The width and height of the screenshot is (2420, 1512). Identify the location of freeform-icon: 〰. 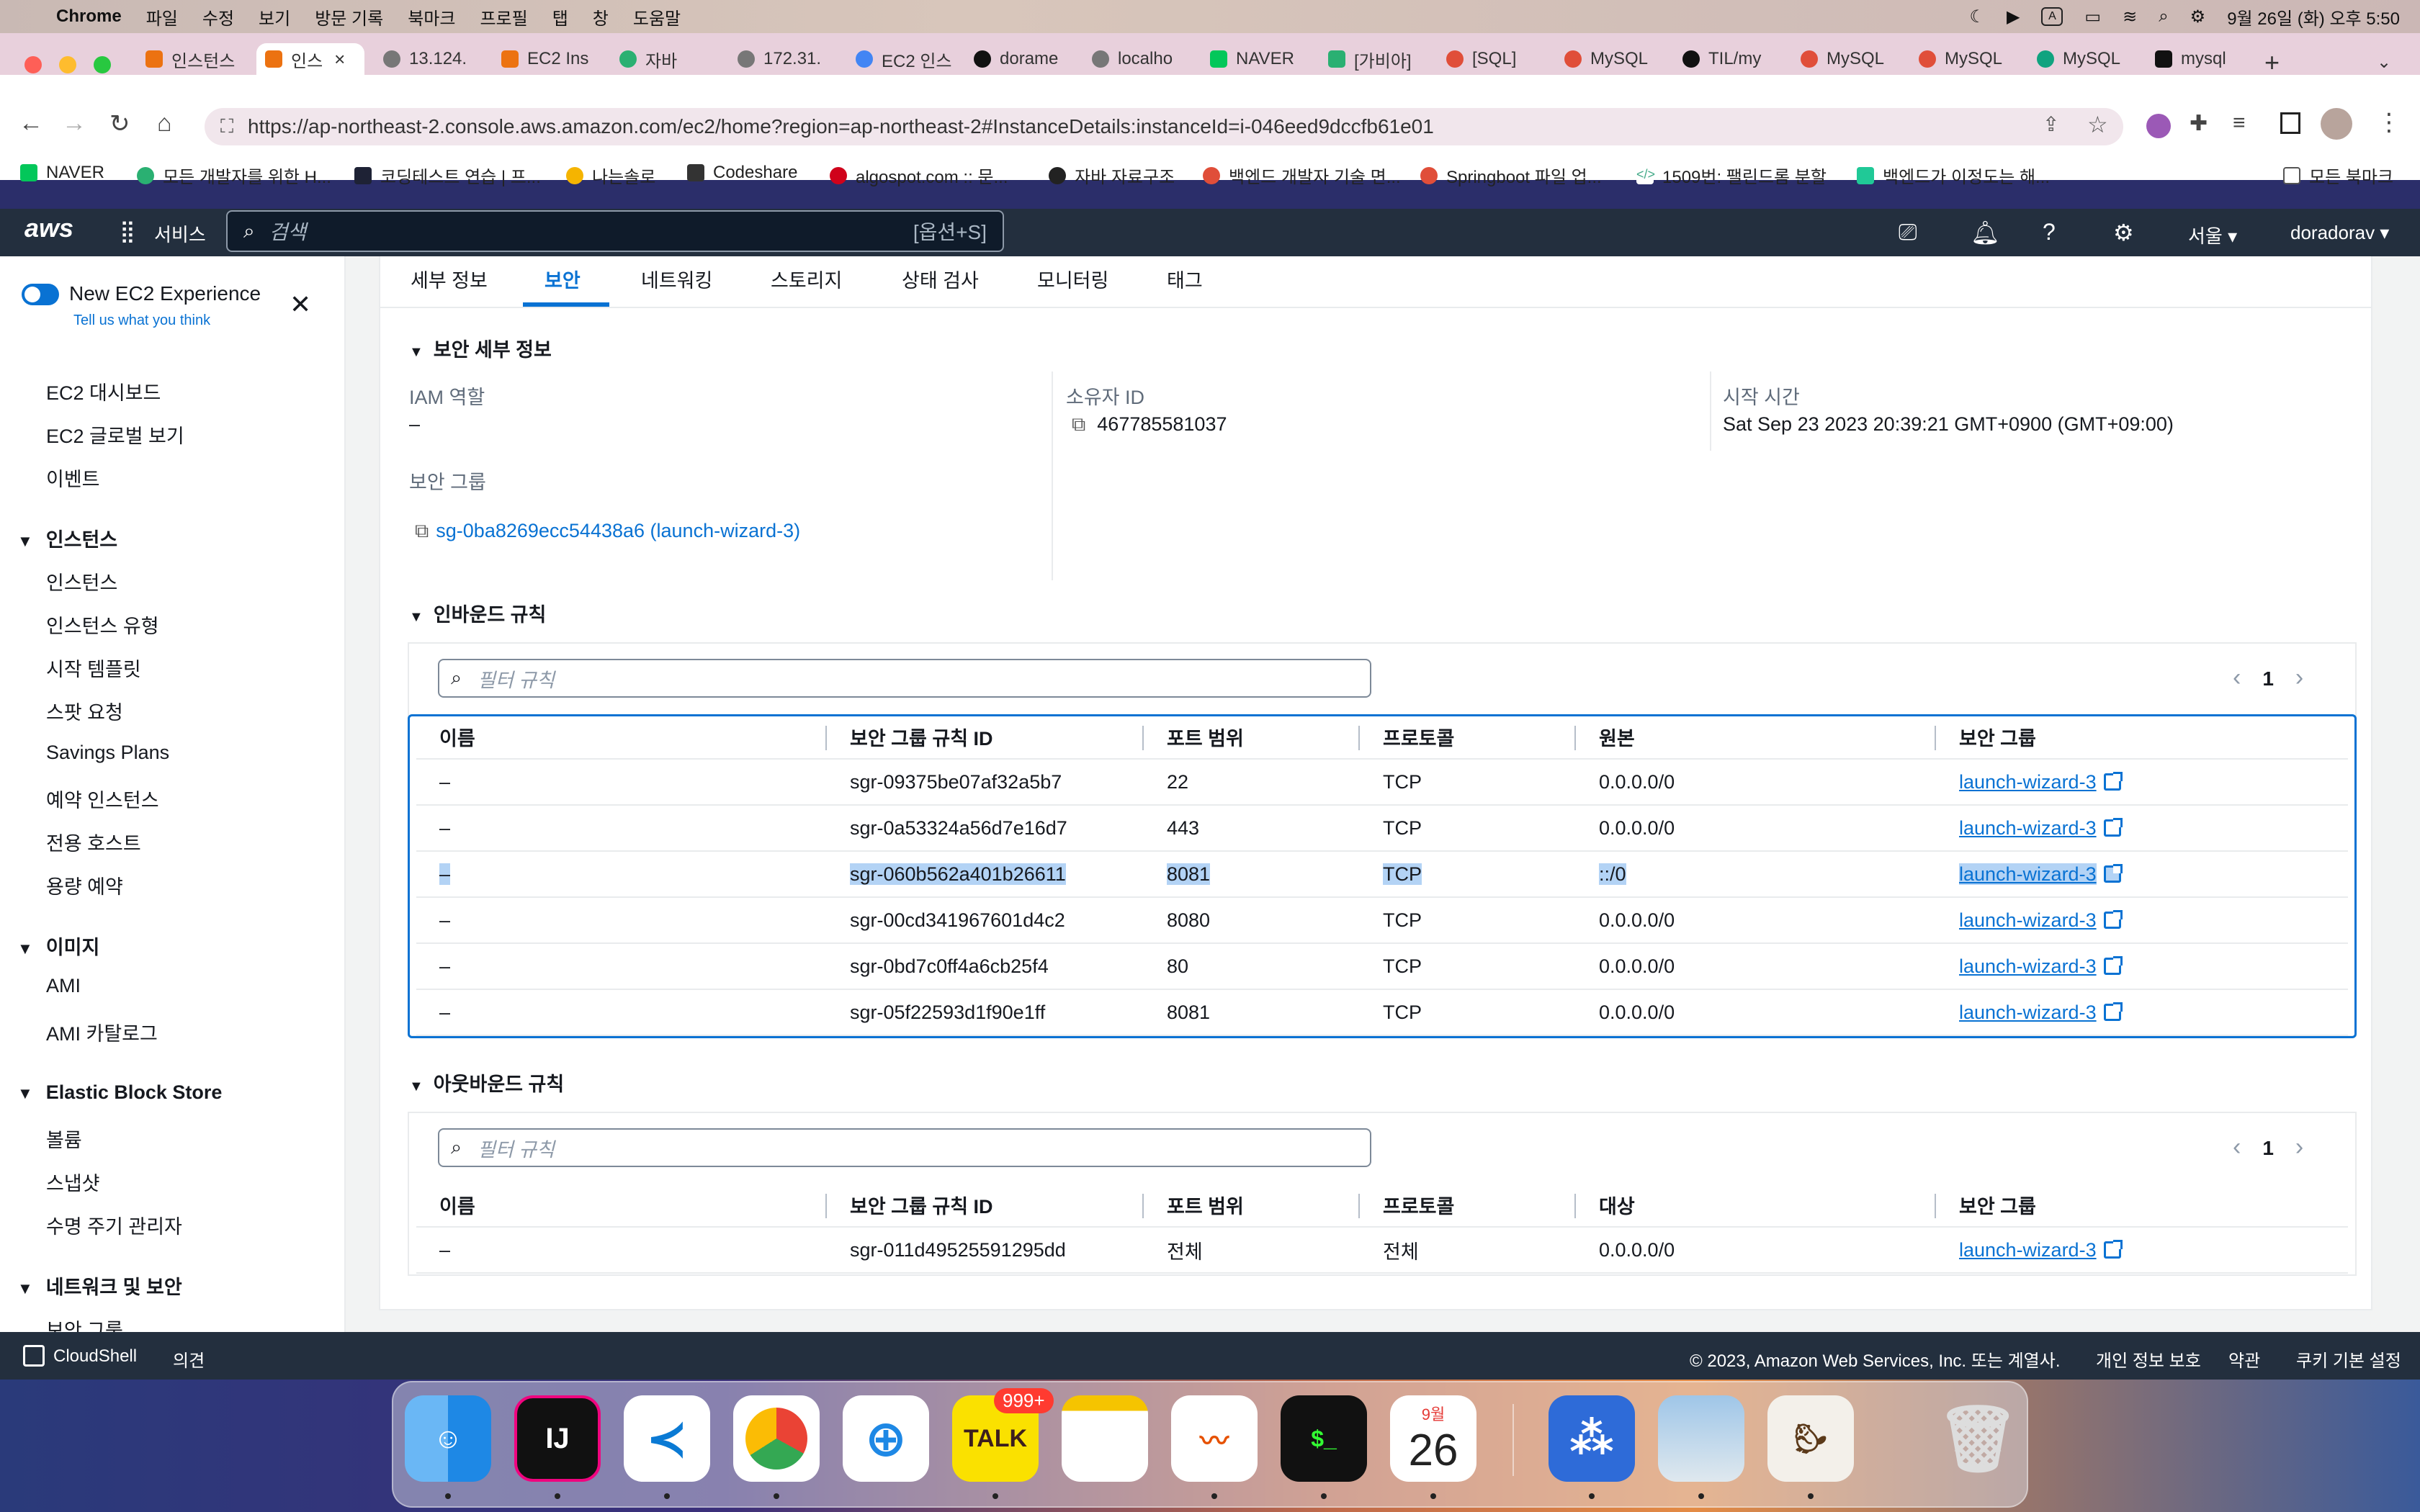
(1214, 1438).